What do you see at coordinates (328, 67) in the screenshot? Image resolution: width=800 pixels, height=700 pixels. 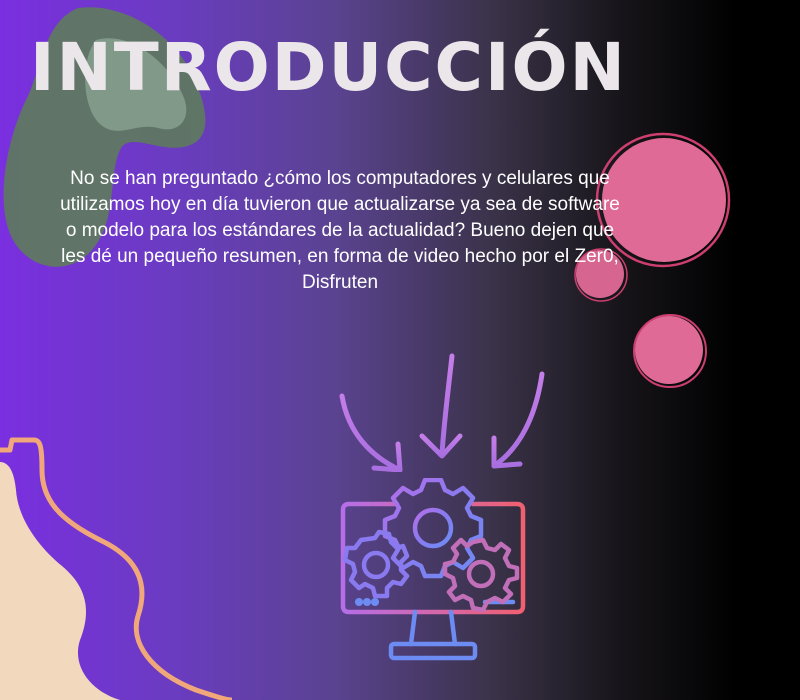 I see `slide-title: INTRODUCCIÓN` at bounding box center [328, 67].